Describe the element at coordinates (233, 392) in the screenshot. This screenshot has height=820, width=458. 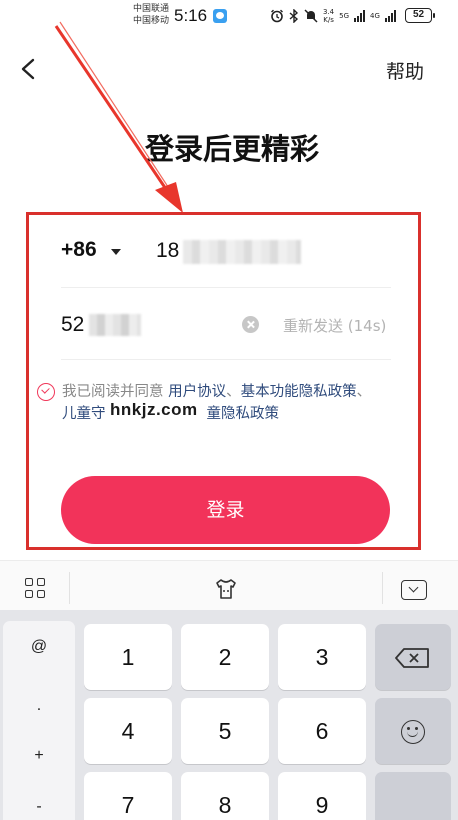
I see `agreement-sep-1: 、` at that location.